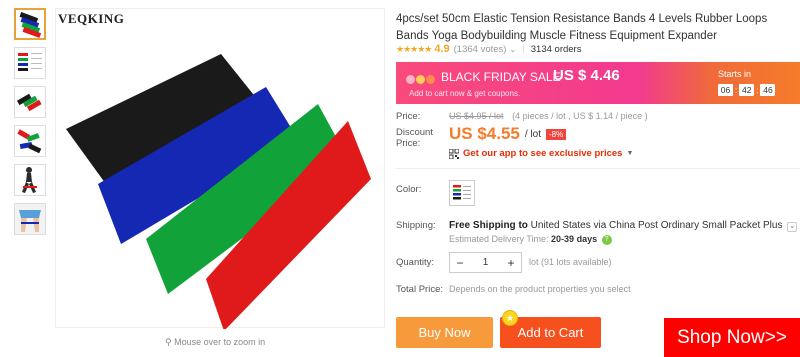  I want to click on vote-count: (1364 votes), so click(480, 49).